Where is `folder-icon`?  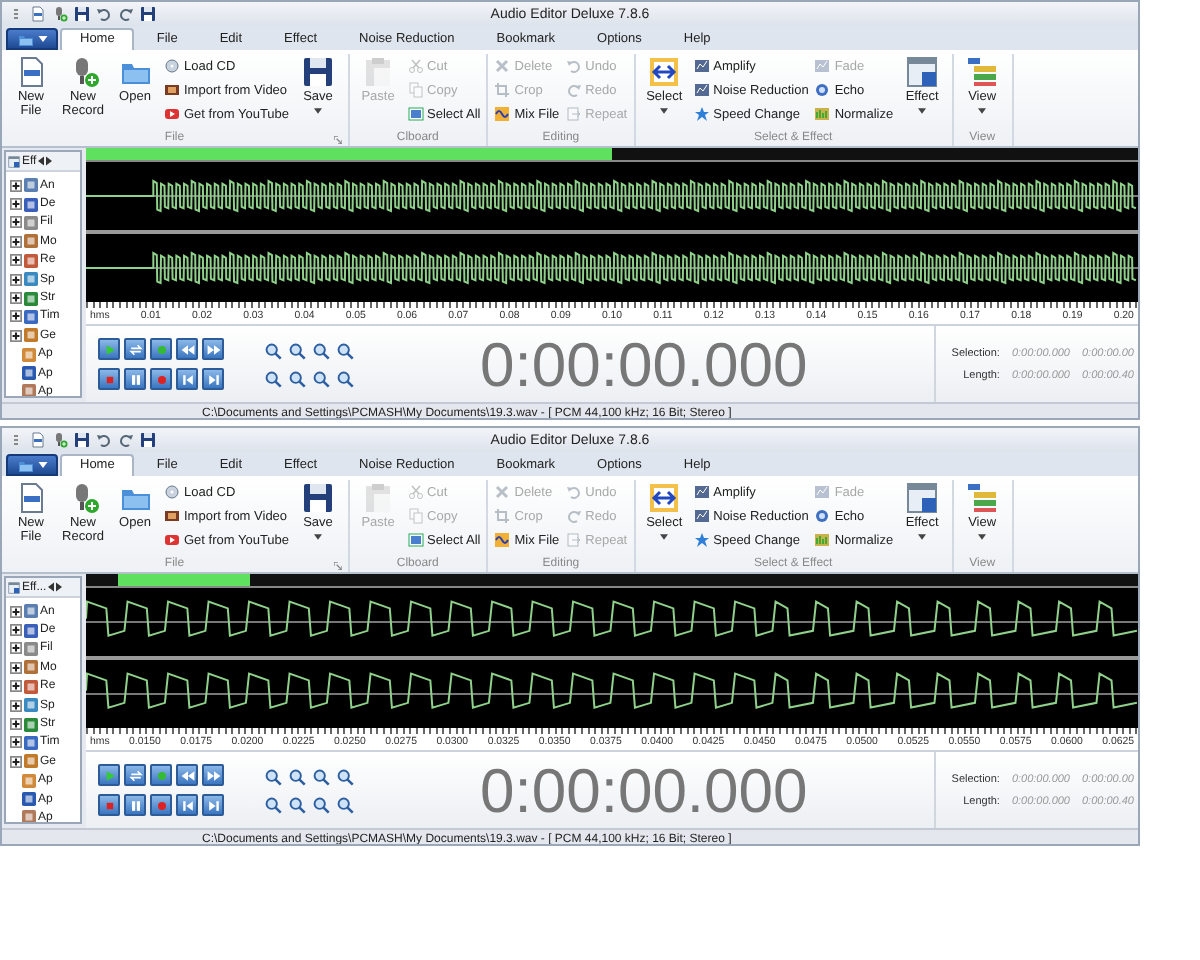
folder-icon is located at coordinates (25, 39).